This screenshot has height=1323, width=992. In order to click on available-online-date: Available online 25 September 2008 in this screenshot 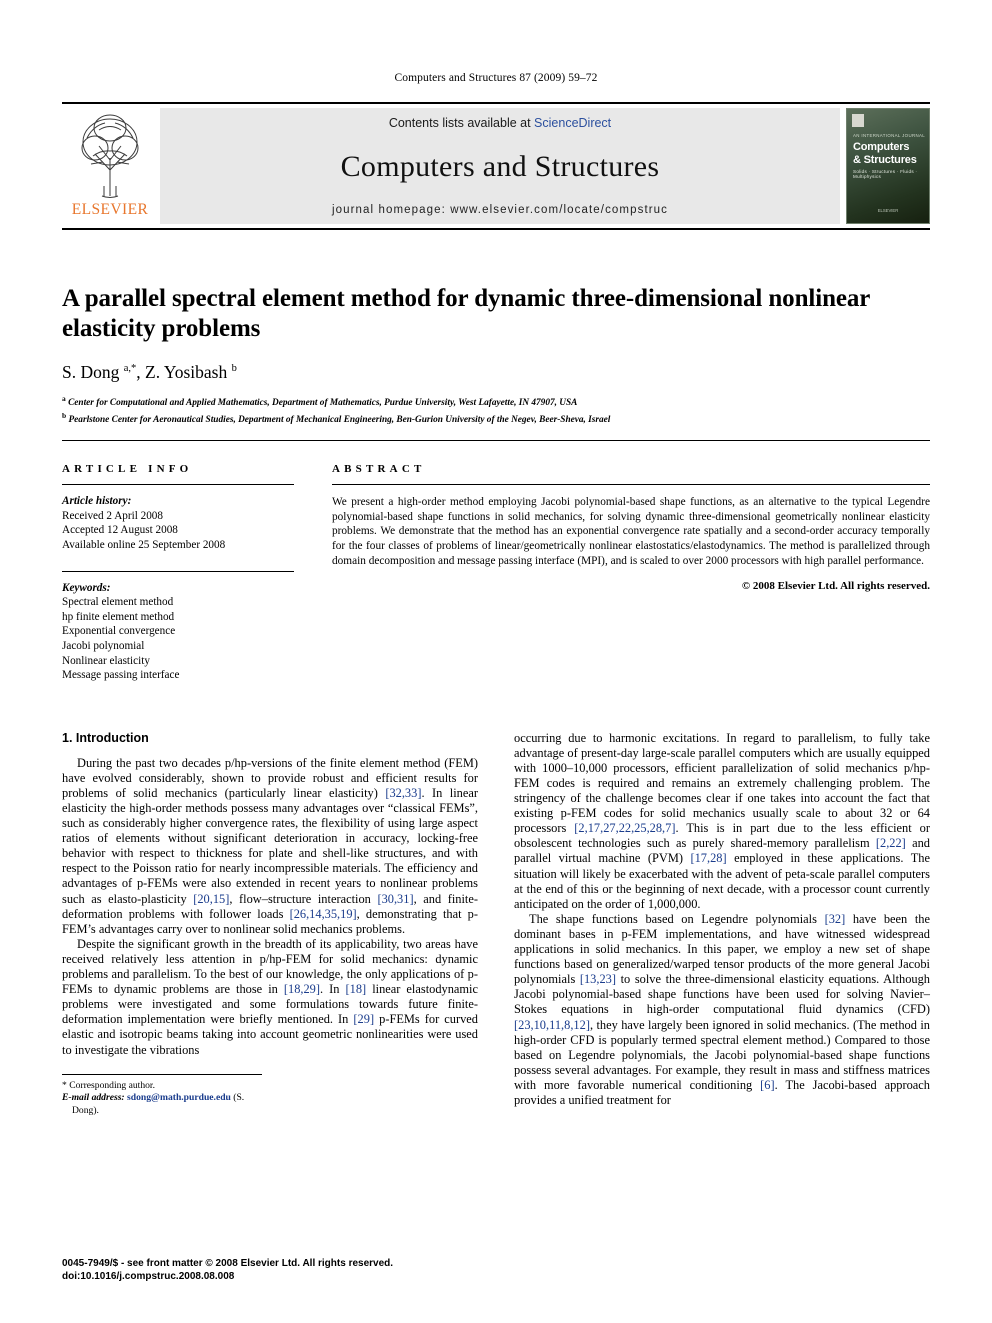, I will do `click(144, 544)`.